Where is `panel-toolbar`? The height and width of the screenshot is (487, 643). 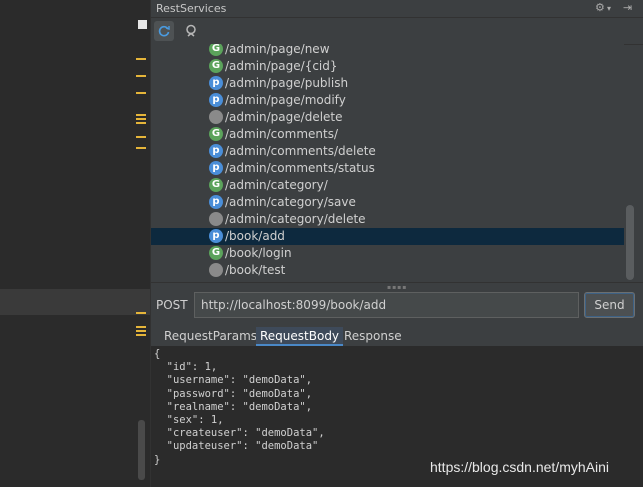
panel-toolbar is located at coordinates (397, 31).